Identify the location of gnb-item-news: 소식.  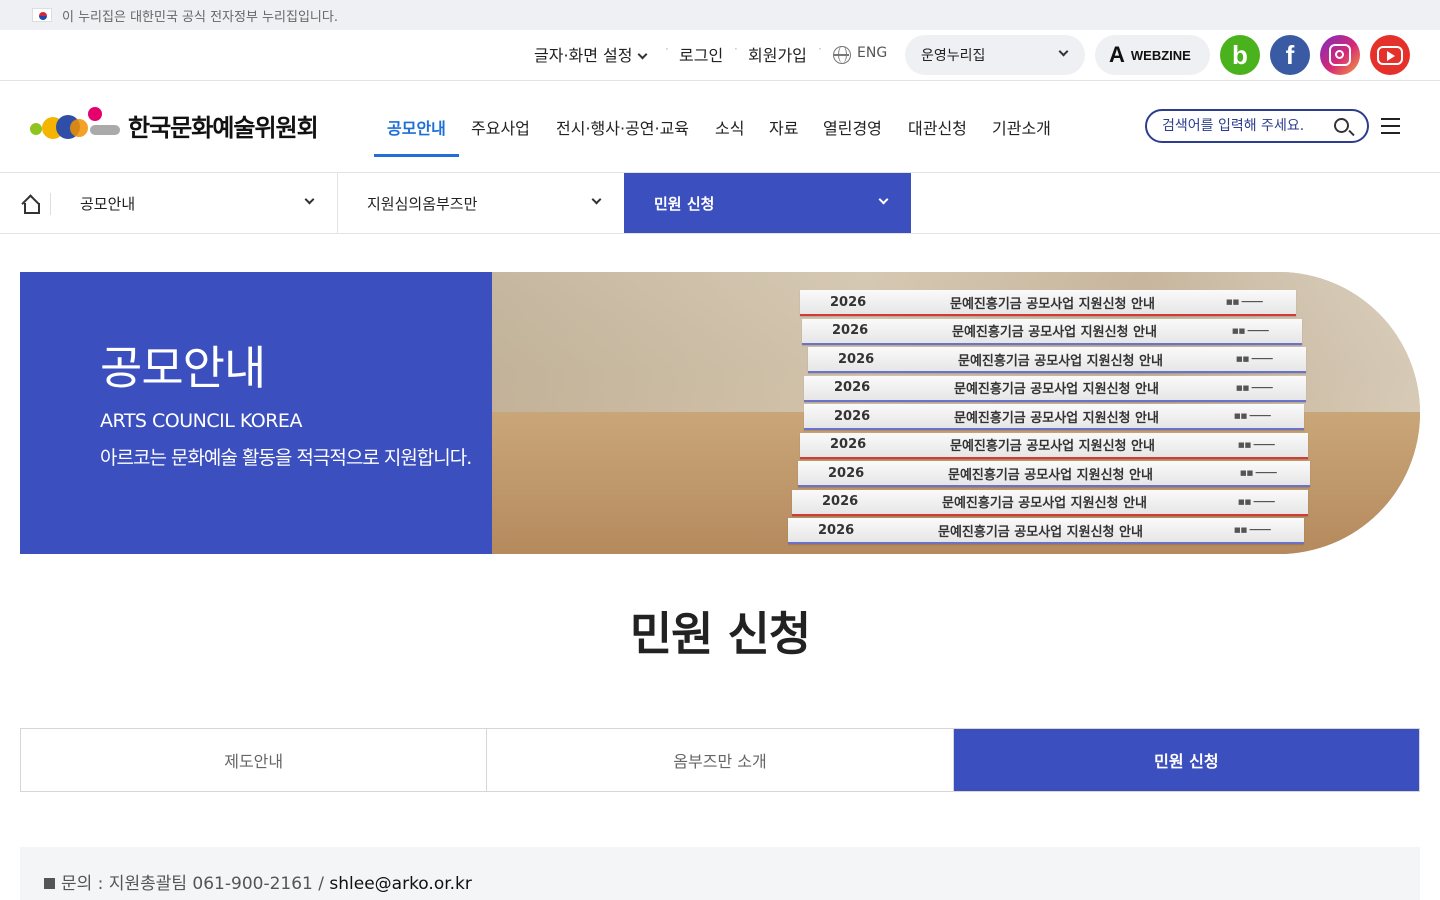
(729, 127).